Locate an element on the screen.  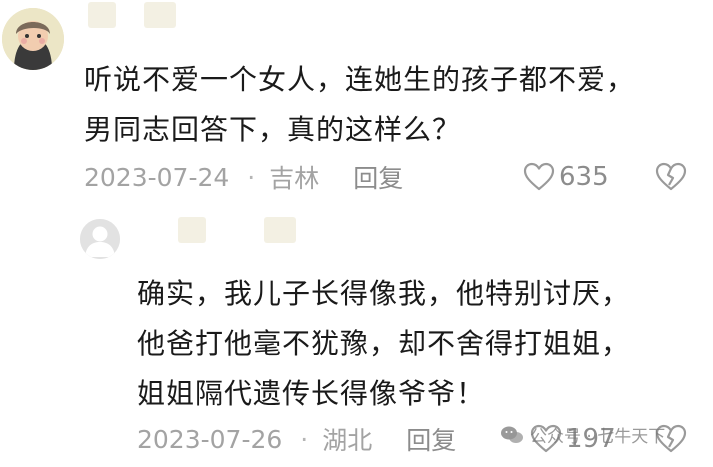
comment-date: 2023-07-24 is located at coordinates (157, 177).